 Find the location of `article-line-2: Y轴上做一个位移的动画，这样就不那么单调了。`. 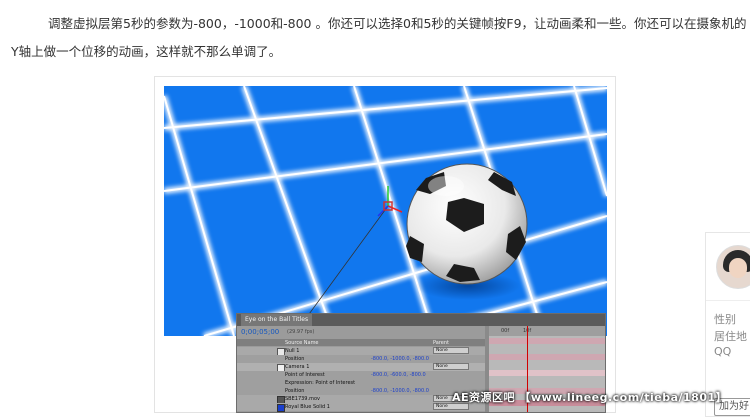

article-line-2: Y轴上做一个位移的动画，这样就不那么单调了。 is located at coordinates (146, 51).